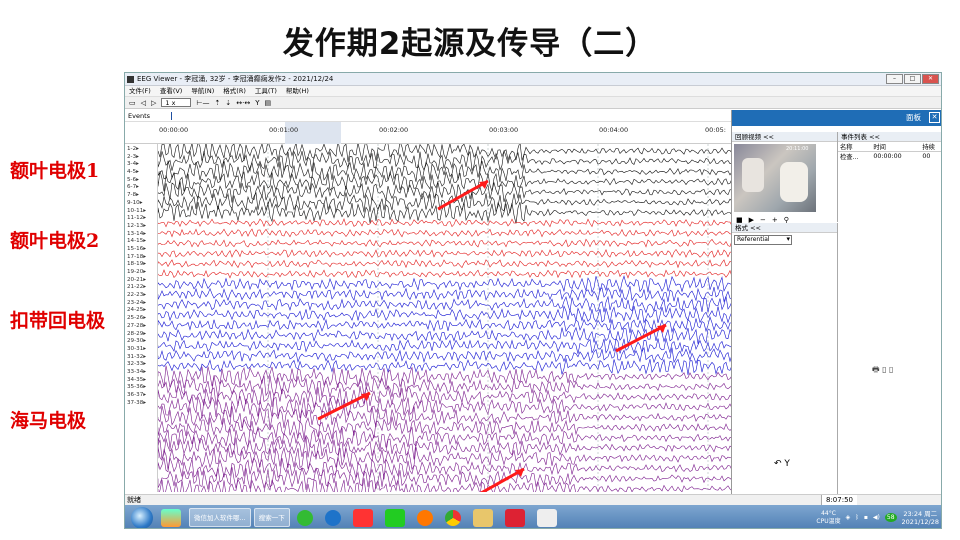 Image resolution: width=960 pixels, height=540 pixels. Describe the element at coordinates (141, 173) in the screenshot. I see `channel-label: 4-5▸` at that location.